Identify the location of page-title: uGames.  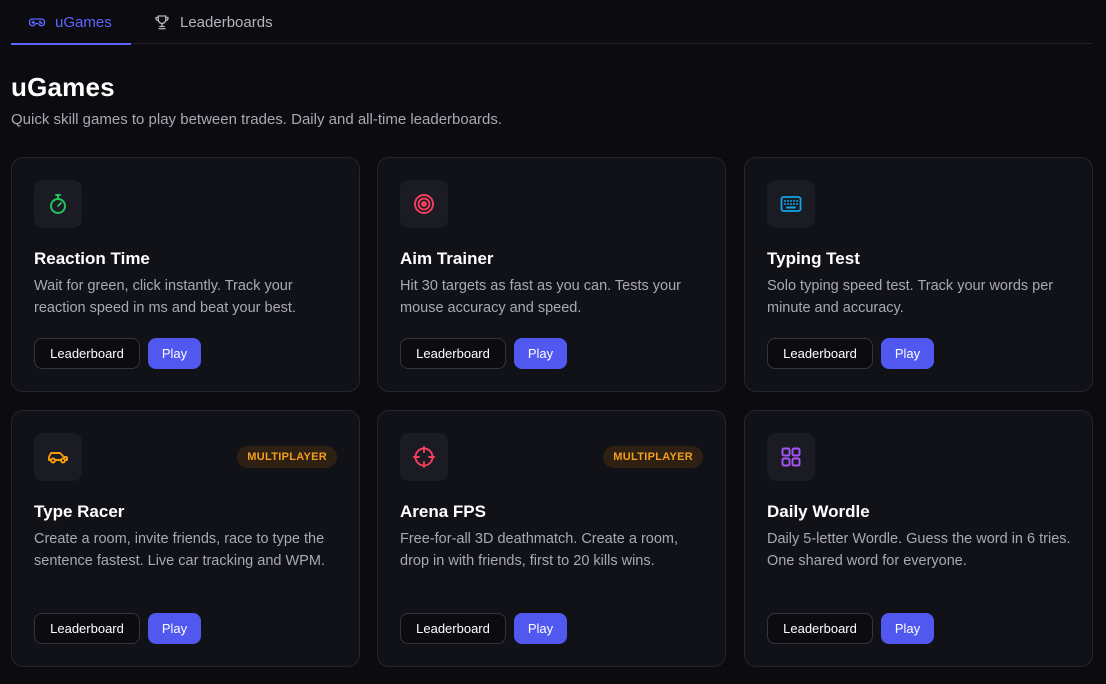
(63, 87).